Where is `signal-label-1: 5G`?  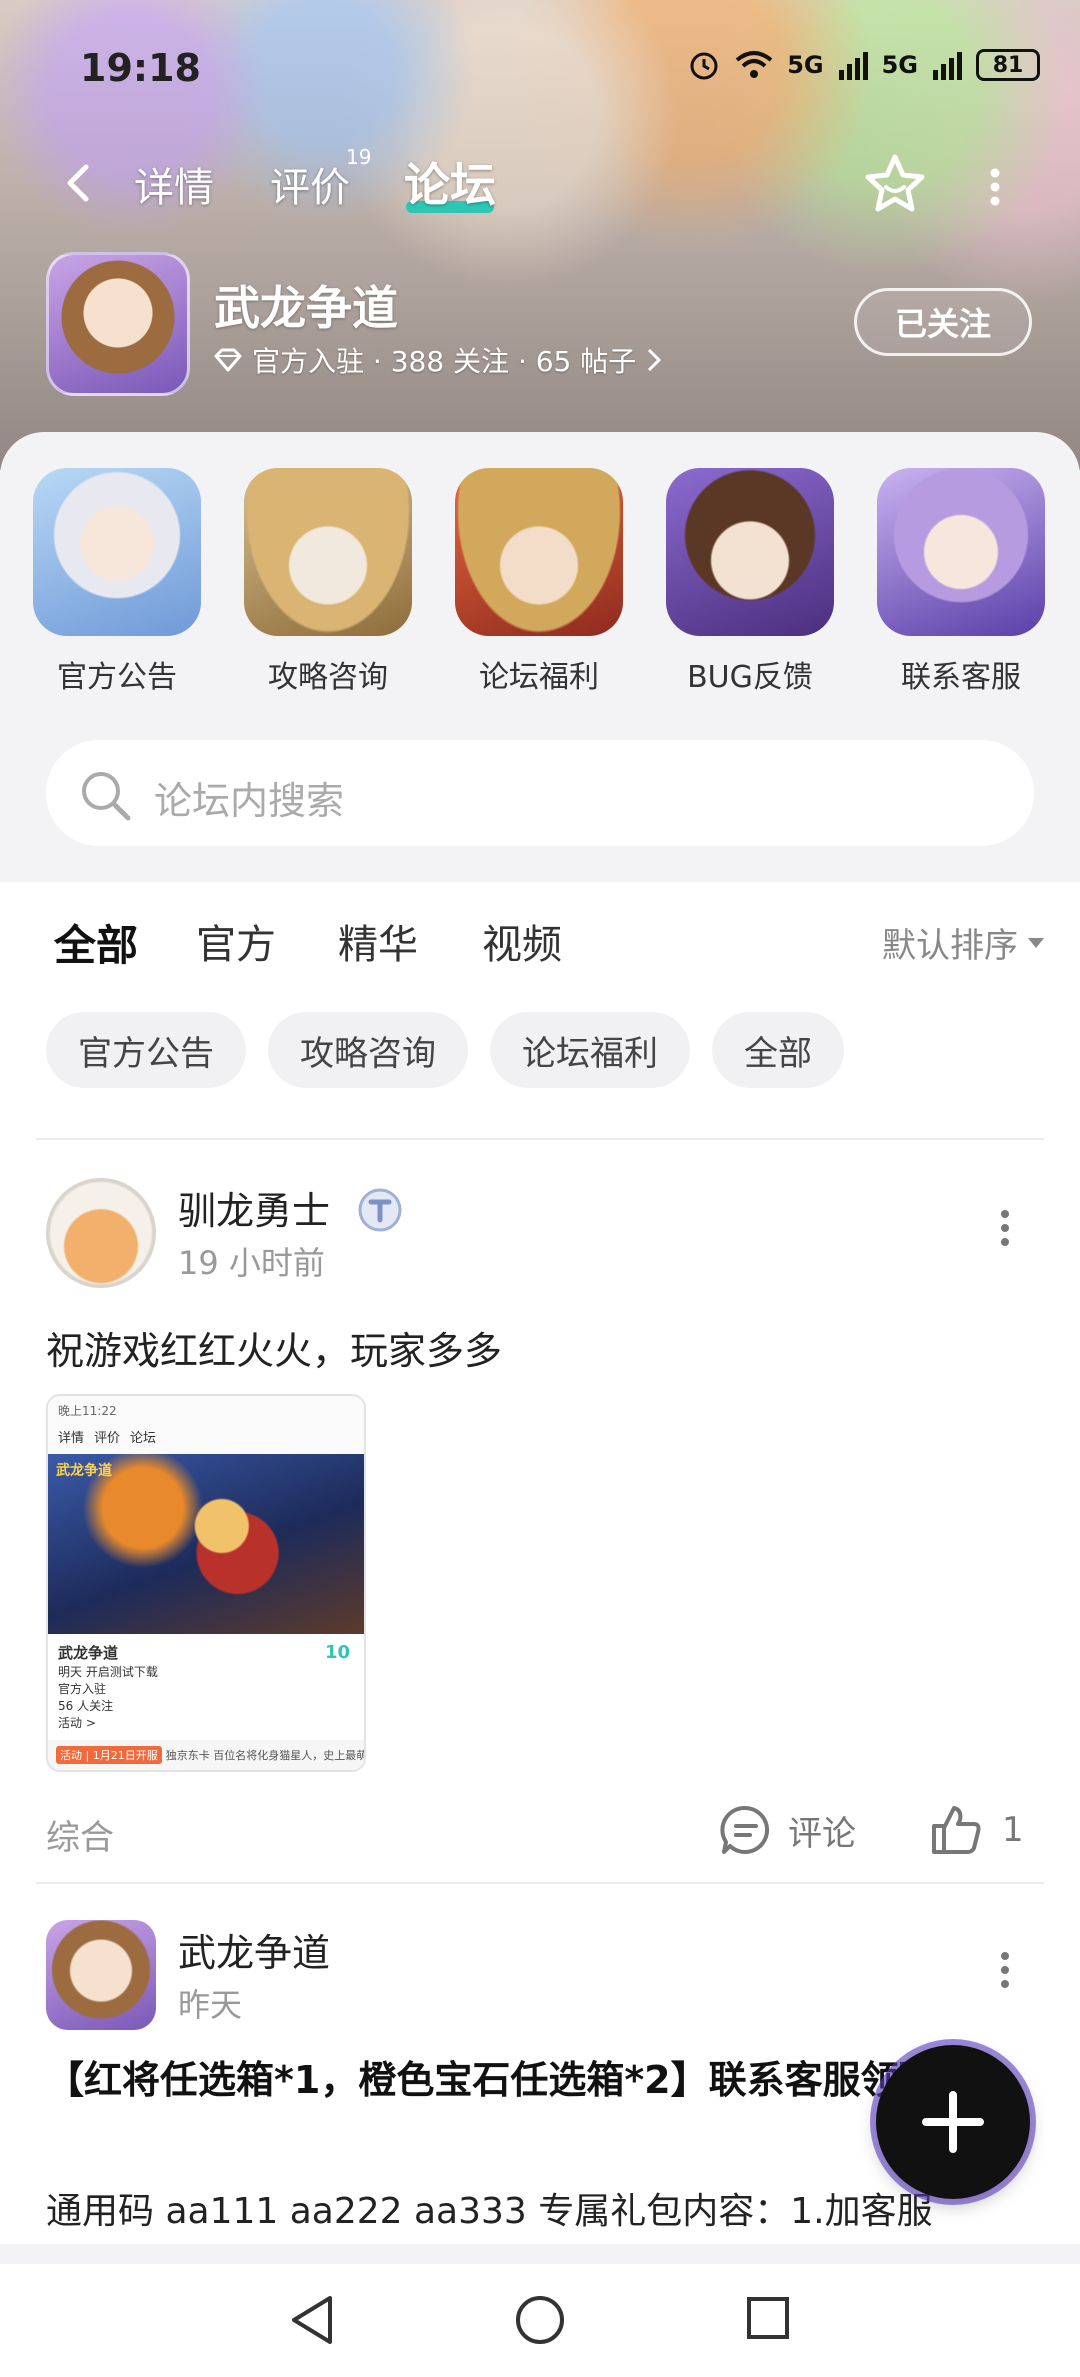 signal-label-1: 5G is located at coordinates (805, 65).